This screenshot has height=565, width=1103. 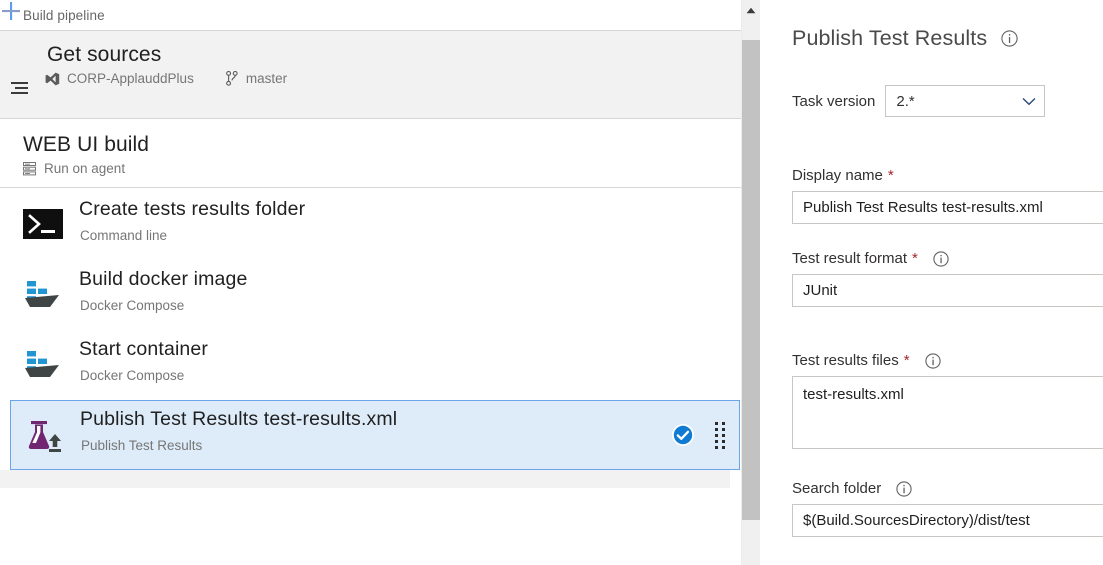 What do you see at coordinates (845, 360) in the screenshot?
I see `field-label-text: Test results files` at bounding box center [845, 360].